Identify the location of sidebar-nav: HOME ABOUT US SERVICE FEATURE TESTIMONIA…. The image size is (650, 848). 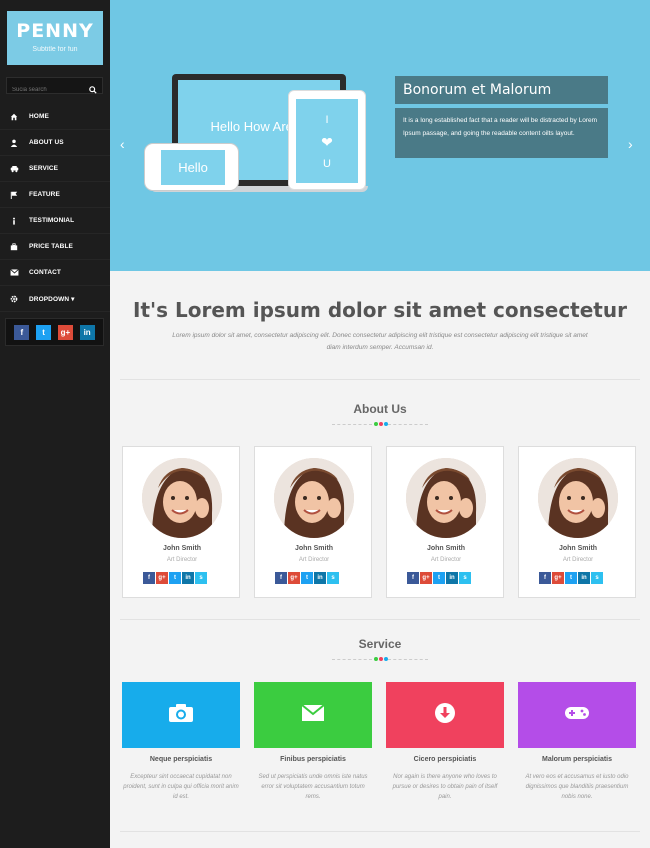
(55, 208).